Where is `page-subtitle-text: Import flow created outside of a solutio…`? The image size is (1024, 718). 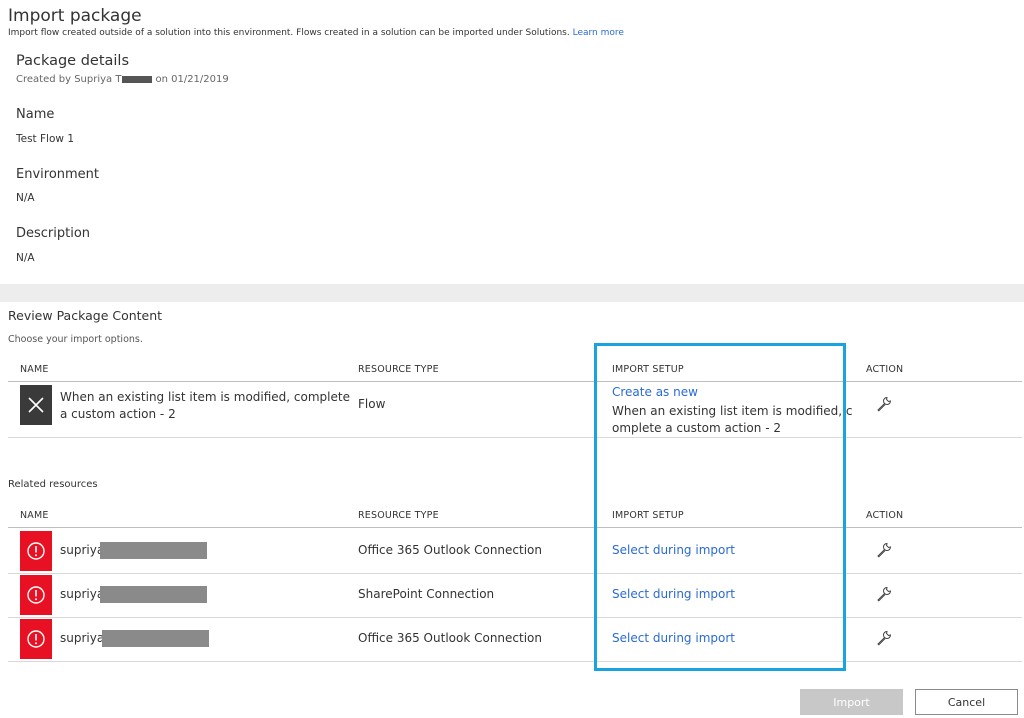 page-subtitle-text: Import flow created outside of a solutio… is located at coordinates (289, 33).